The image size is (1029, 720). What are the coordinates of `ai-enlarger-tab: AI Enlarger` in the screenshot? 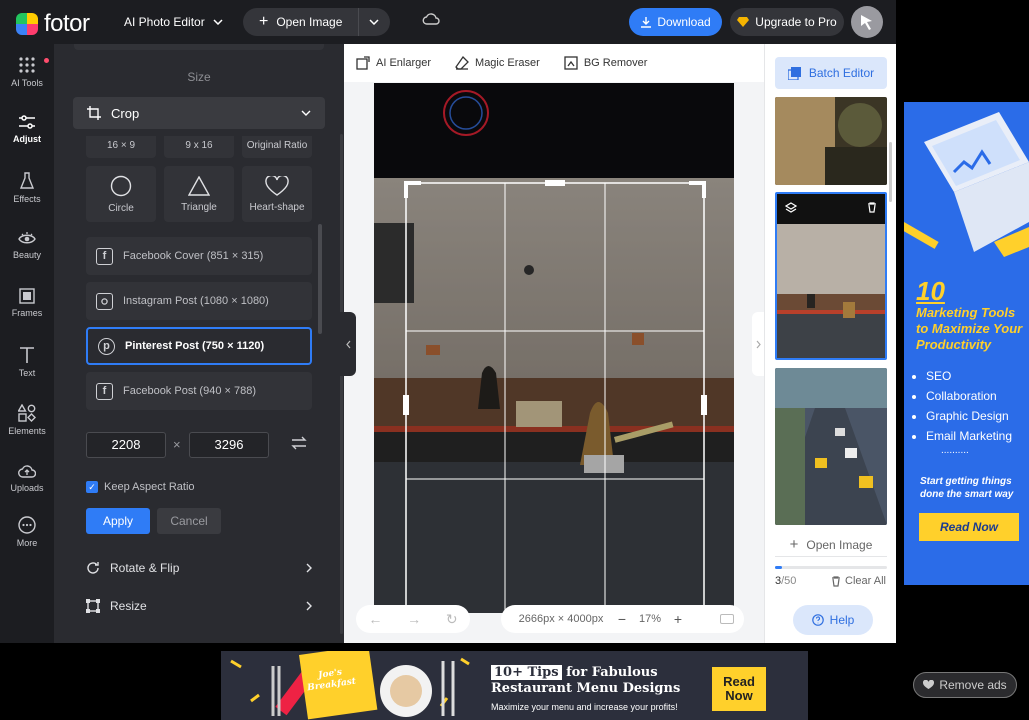 It's located at (393, 63).